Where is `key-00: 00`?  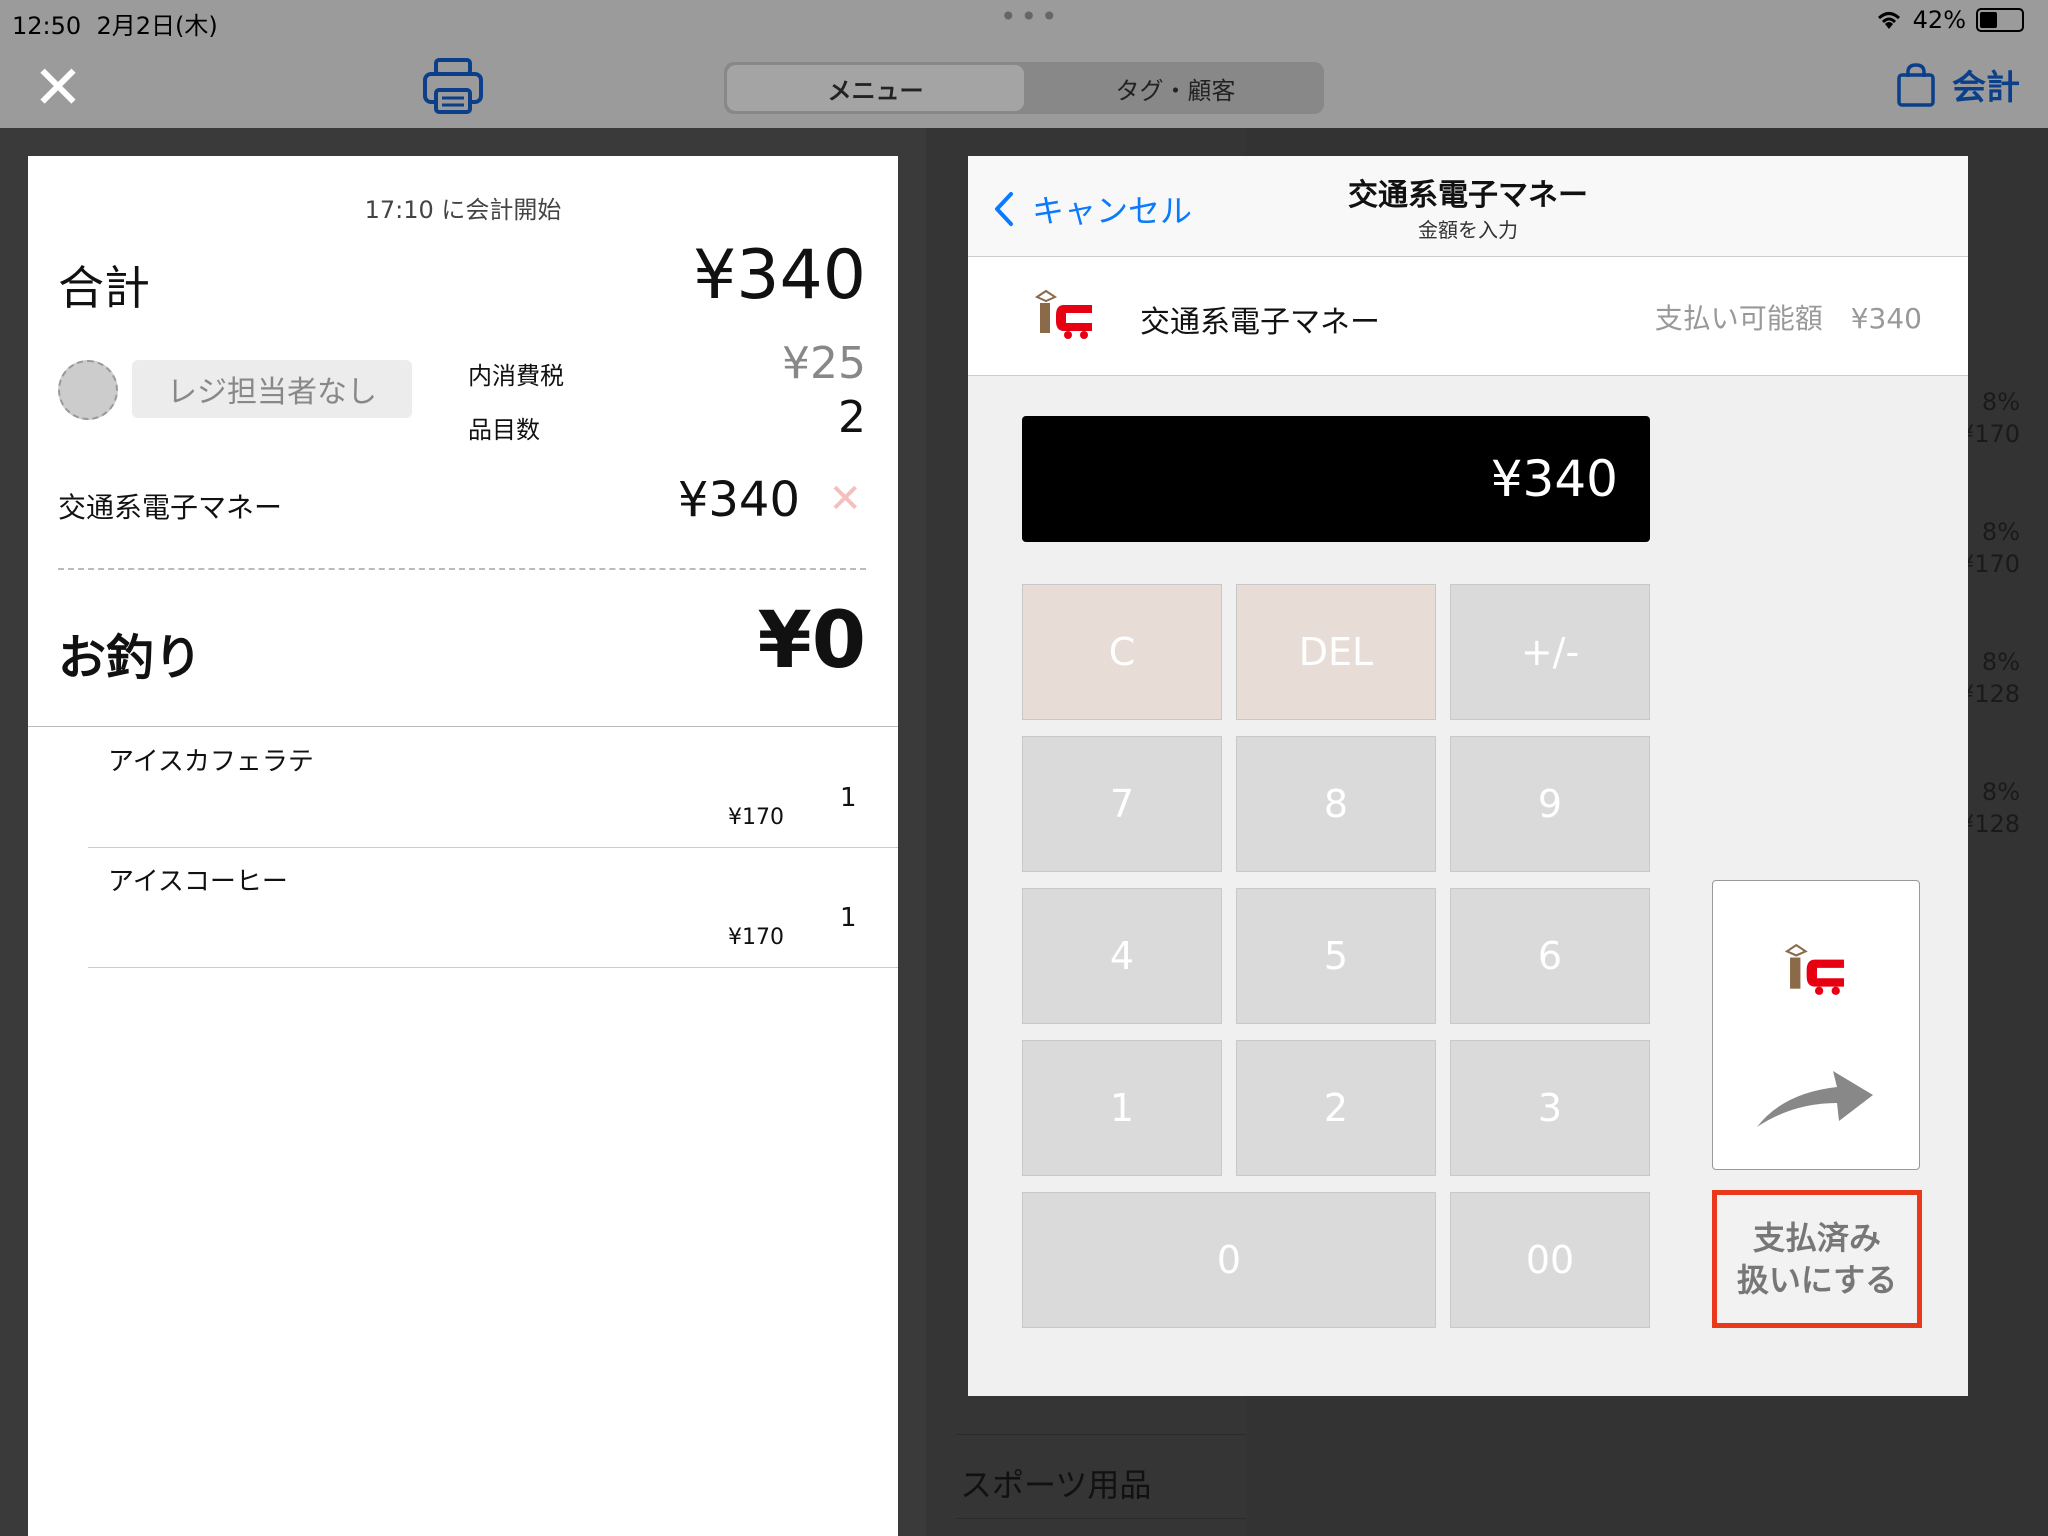
key-00: 00 is located at coordinates (1550, 1260).